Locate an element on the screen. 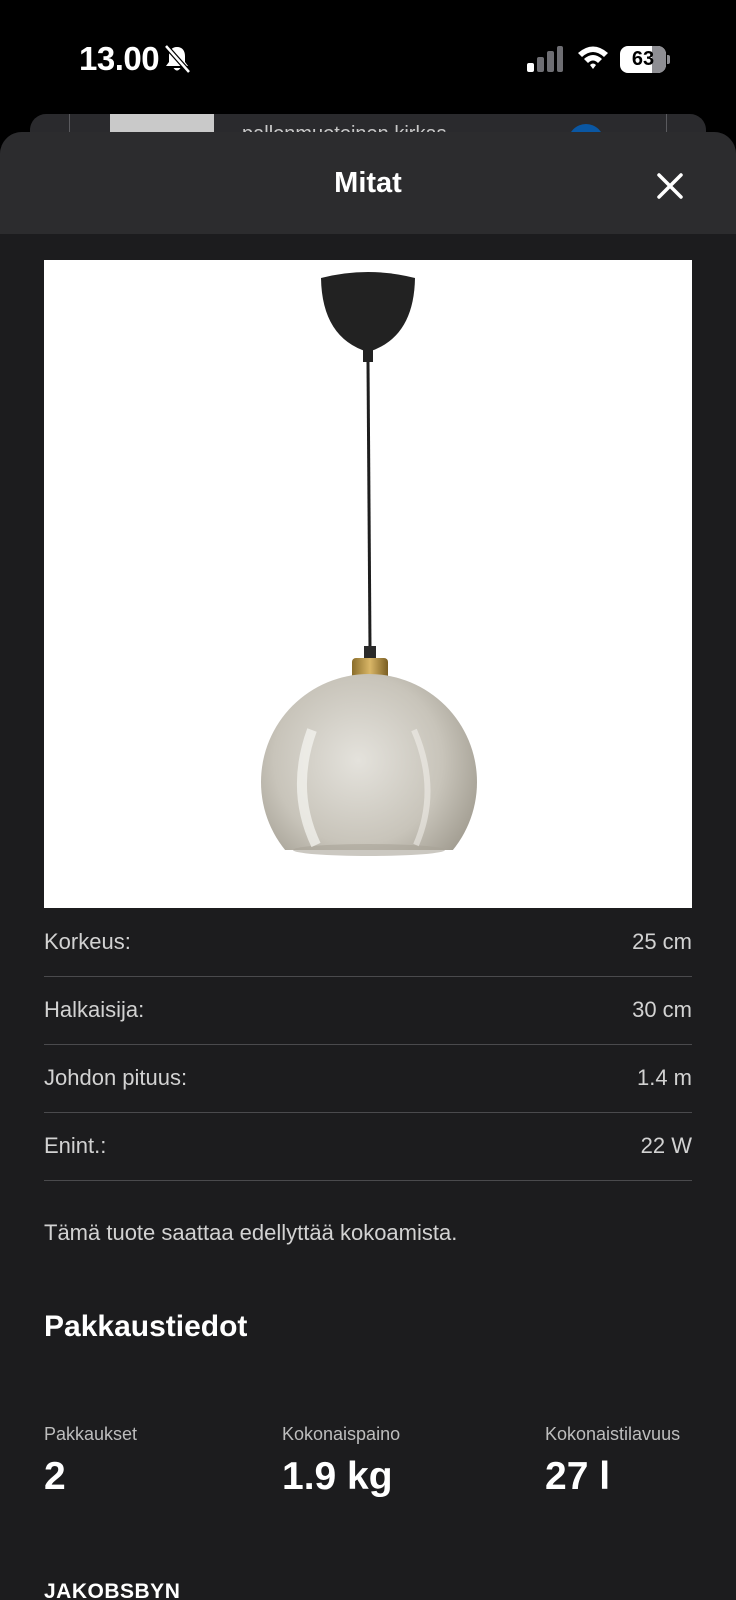 The image size is (736, 1600). packaging-value: 1.9 kg is located at coordinates (337, 1476).